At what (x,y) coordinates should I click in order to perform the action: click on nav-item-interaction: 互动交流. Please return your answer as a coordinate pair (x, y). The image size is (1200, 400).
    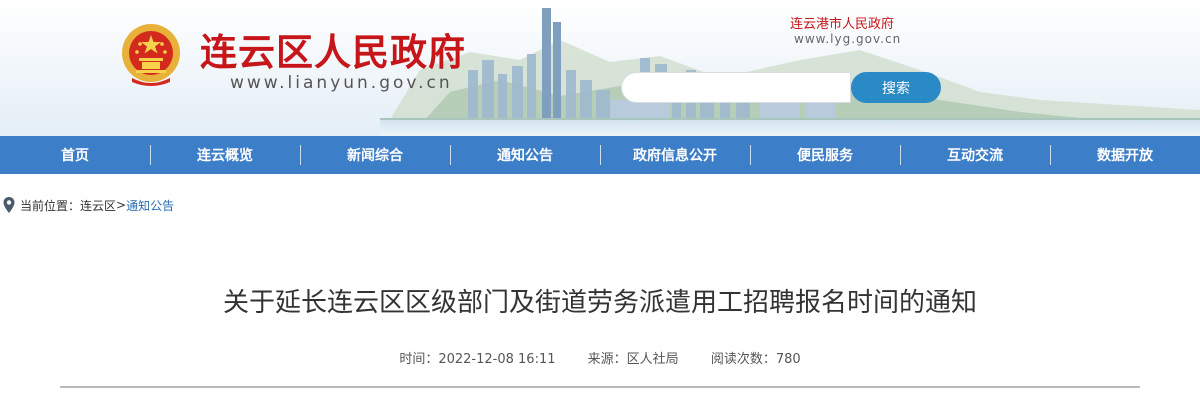
    Looking at the image, I should click on (975, 155).